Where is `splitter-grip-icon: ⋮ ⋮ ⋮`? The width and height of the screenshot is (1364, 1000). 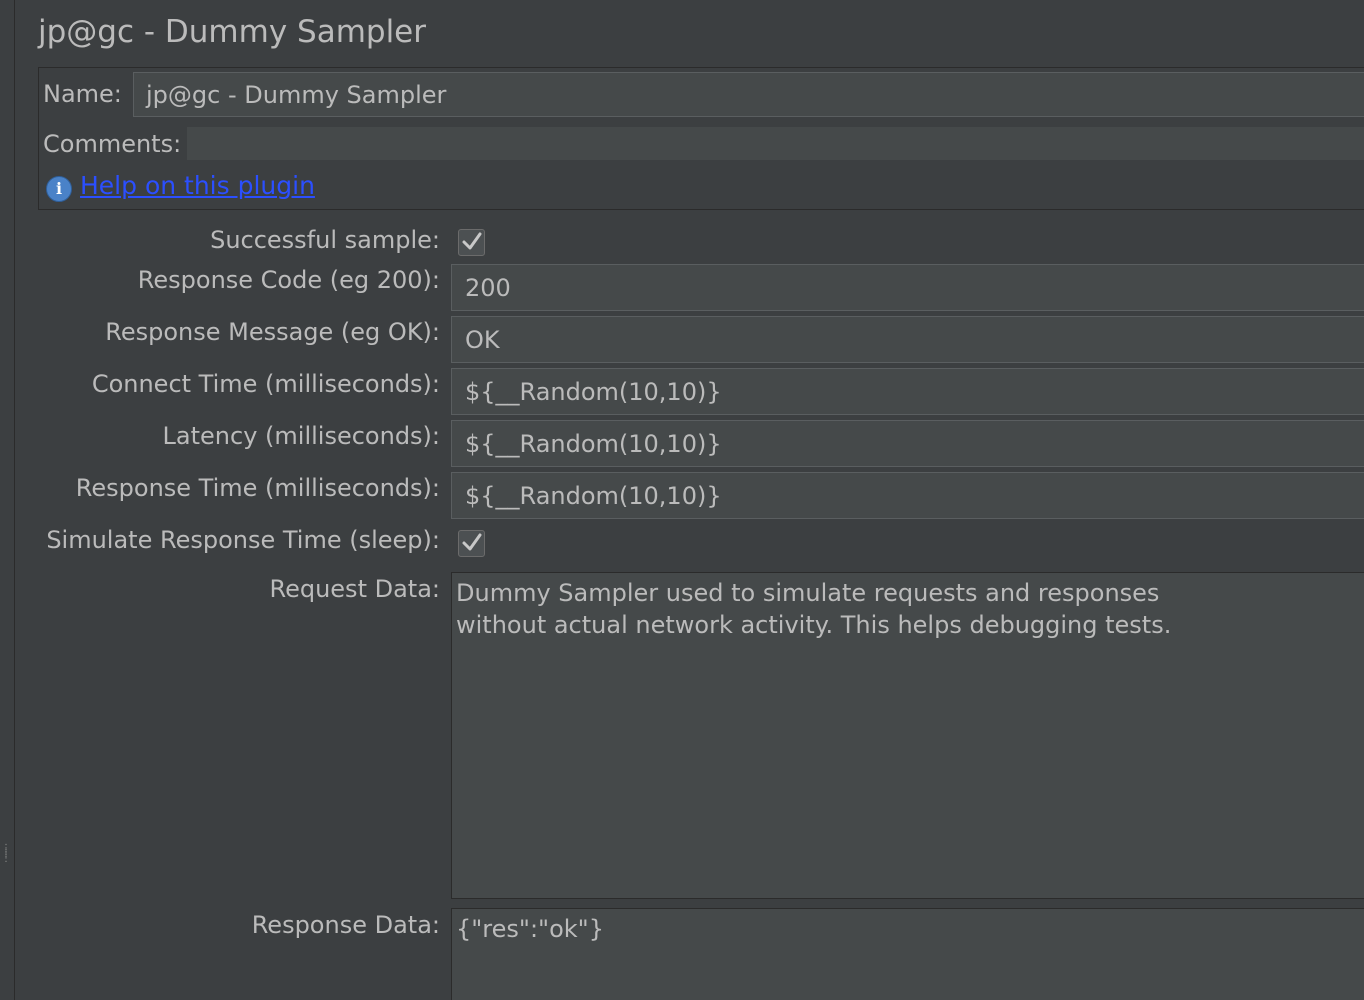
splitter-grip-icon: ⋮ ⋮ ⋮ is located at coordinates (6, 860).